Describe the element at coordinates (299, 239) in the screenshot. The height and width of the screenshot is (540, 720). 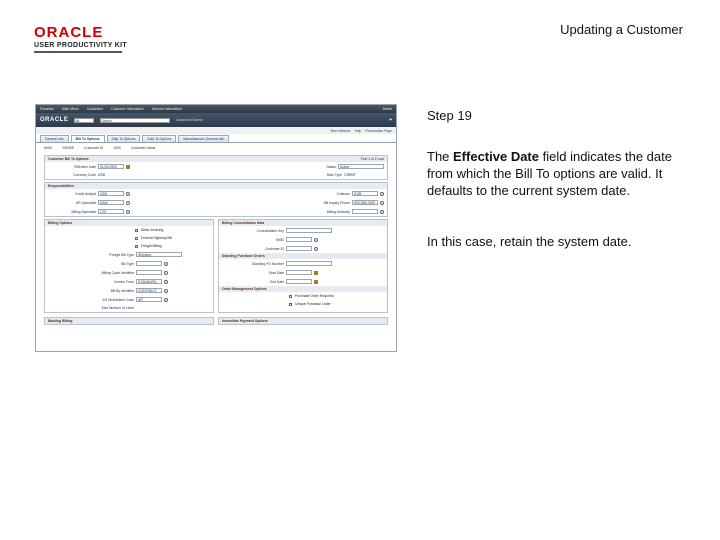
I see `consolidation-setid-input` at that location.